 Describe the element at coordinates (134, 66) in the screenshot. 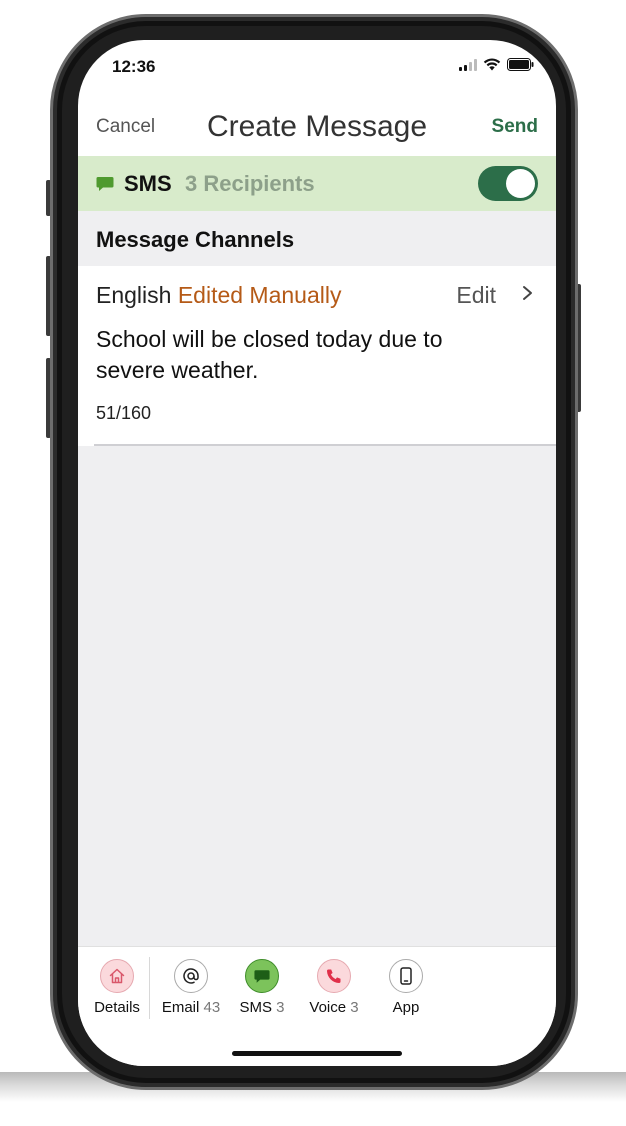

I see `status-time: 12:36` at that location.